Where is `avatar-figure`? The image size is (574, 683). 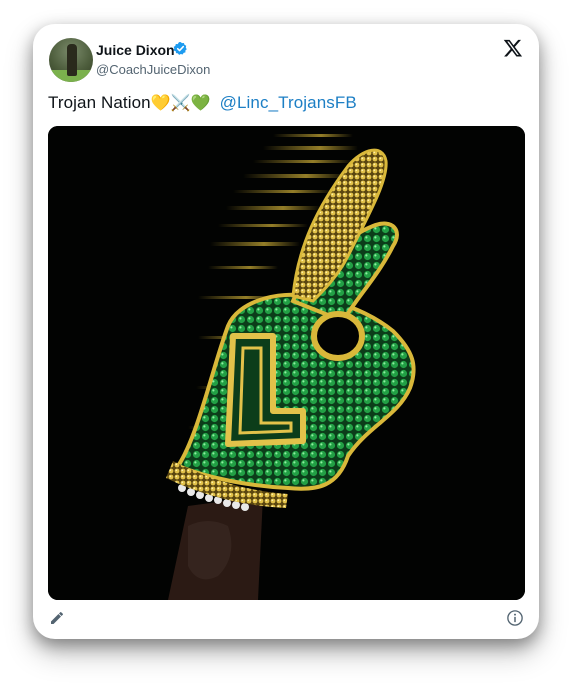
avatar-figure is located at coordinates (72, 60).